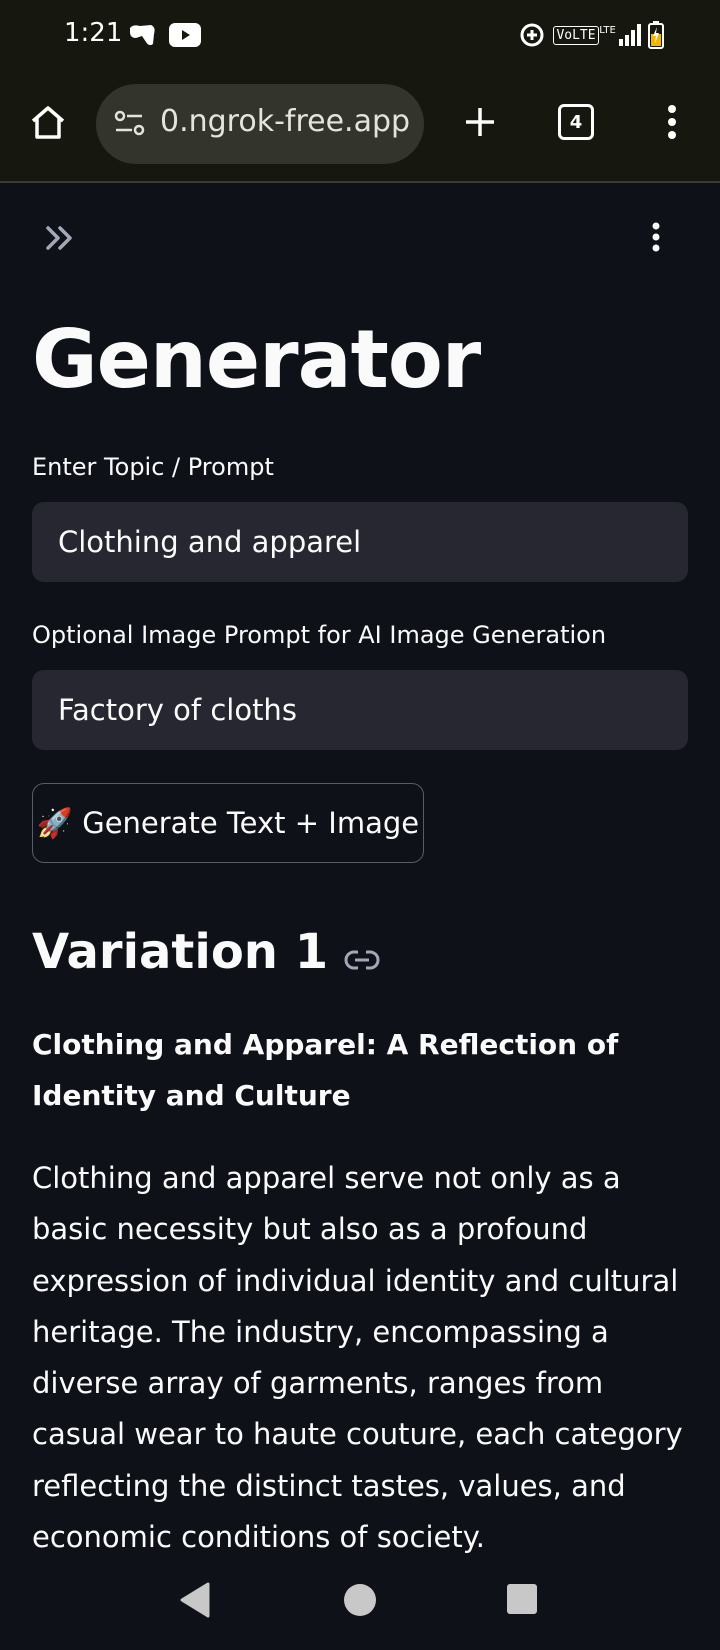  I want to click on app-menu-button, so click(656, 239).